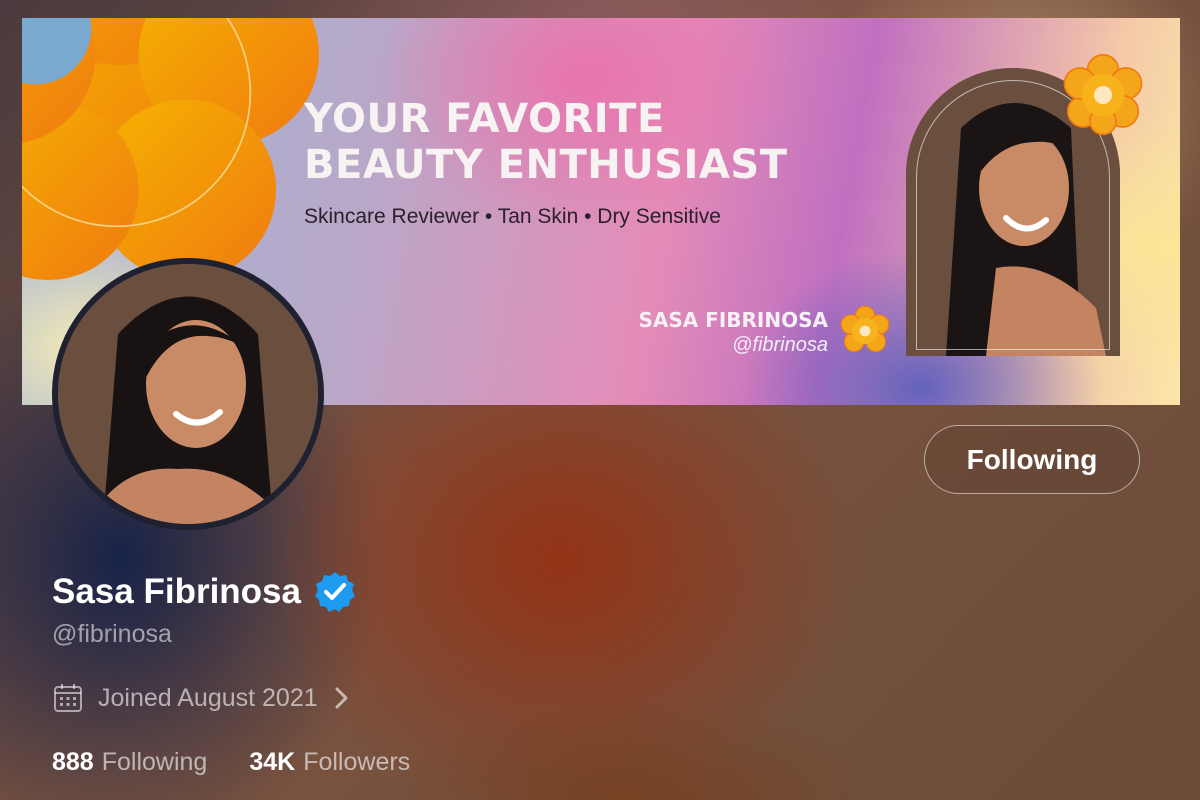  What do you see at coordinates (231, 762) in the screenshot?
I see `profile-stats: 888 Following 34K Followers` at bounding box center [231, 762].